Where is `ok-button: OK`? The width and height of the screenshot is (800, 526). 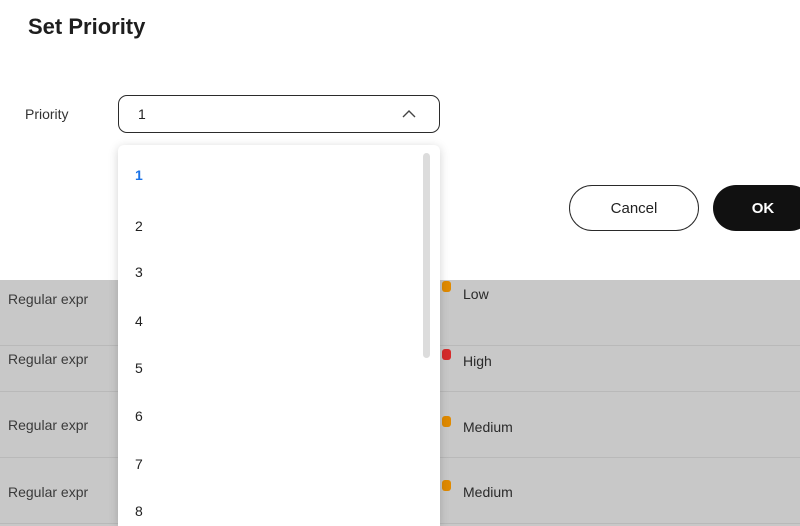
ok-button: OK is located at coordinates (756, 208).